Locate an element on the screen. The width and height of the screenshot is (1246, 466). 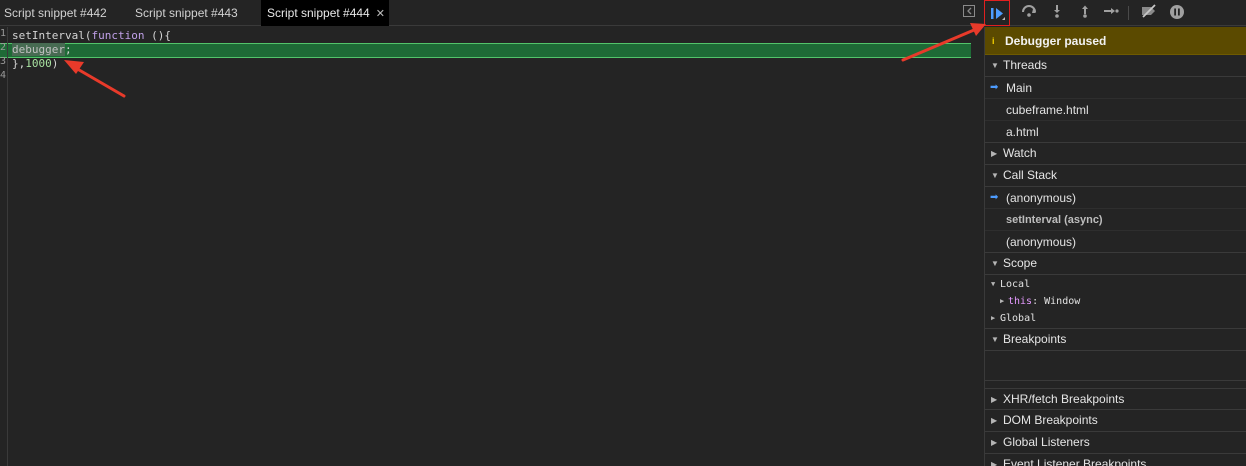
step-over-icon is located at coordinates (1029, 13).